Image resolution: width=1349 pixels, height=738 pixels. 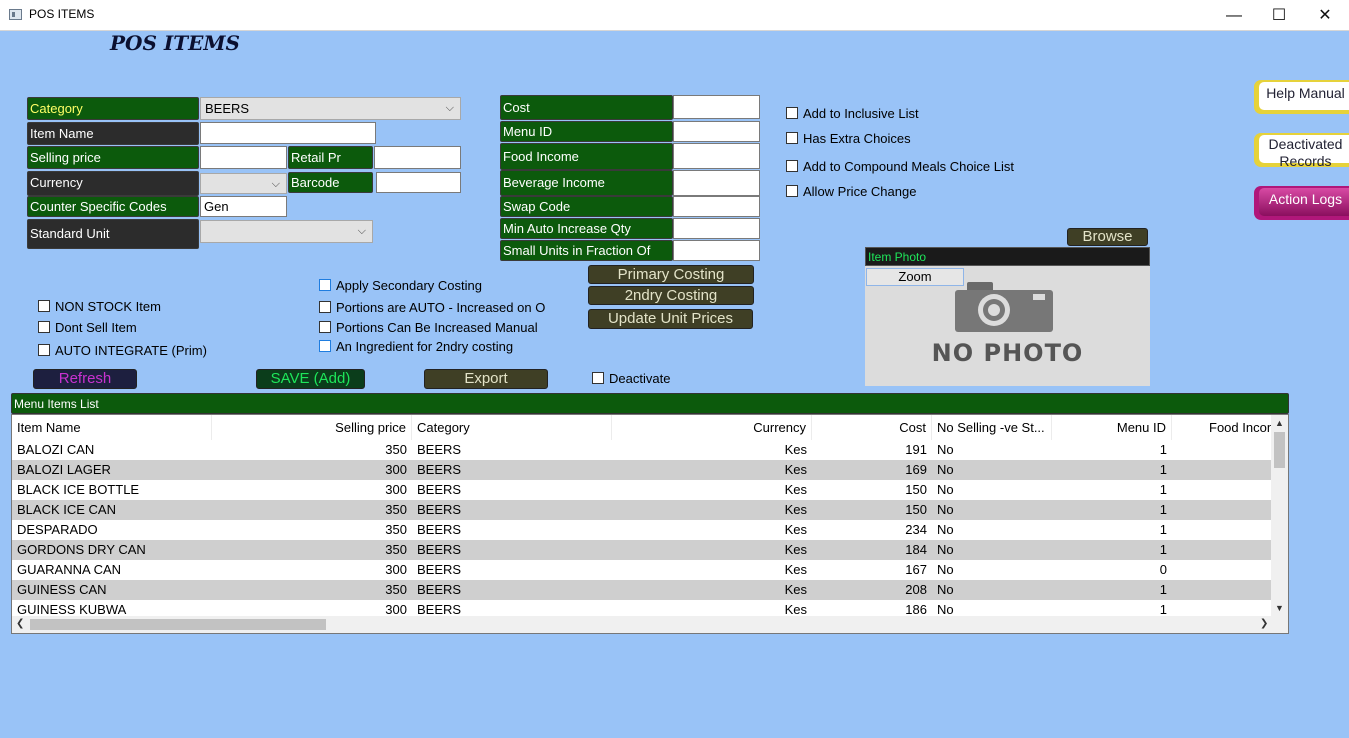 What do you see at coordinates (243, 206) in the screenshot?
I see `counter-codes-input: Gen` at bounding box center [243, 206].